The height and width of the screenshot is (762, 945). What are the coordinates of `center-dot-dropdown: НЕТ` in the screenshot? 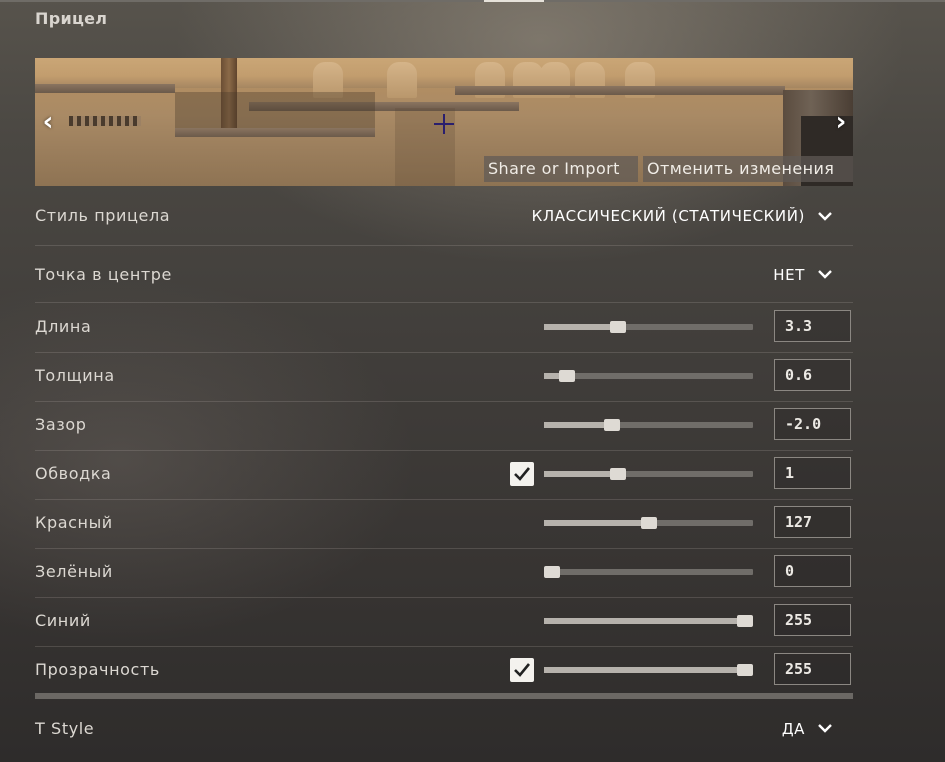 It's located at (789, 275).